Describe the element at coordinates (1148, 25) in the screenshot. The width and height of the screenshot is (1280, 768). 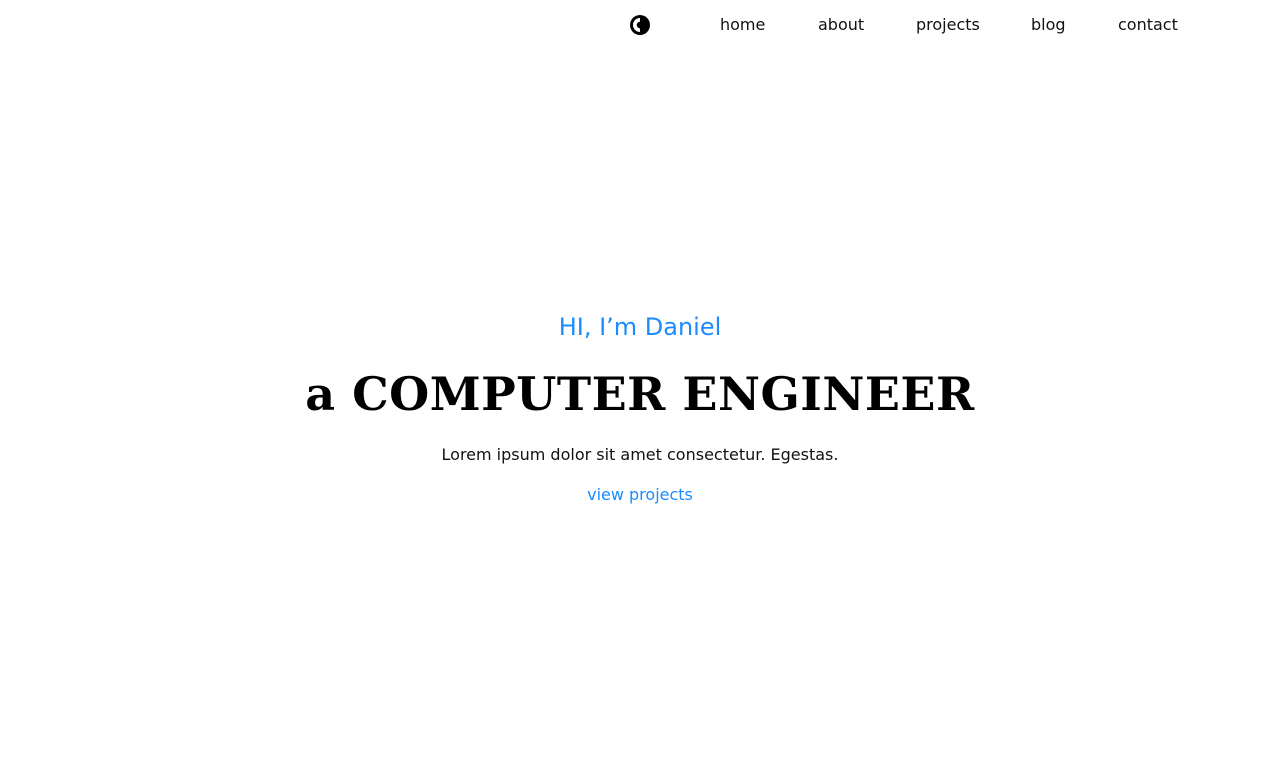
I see `nav-link-contact: contact` at that location.